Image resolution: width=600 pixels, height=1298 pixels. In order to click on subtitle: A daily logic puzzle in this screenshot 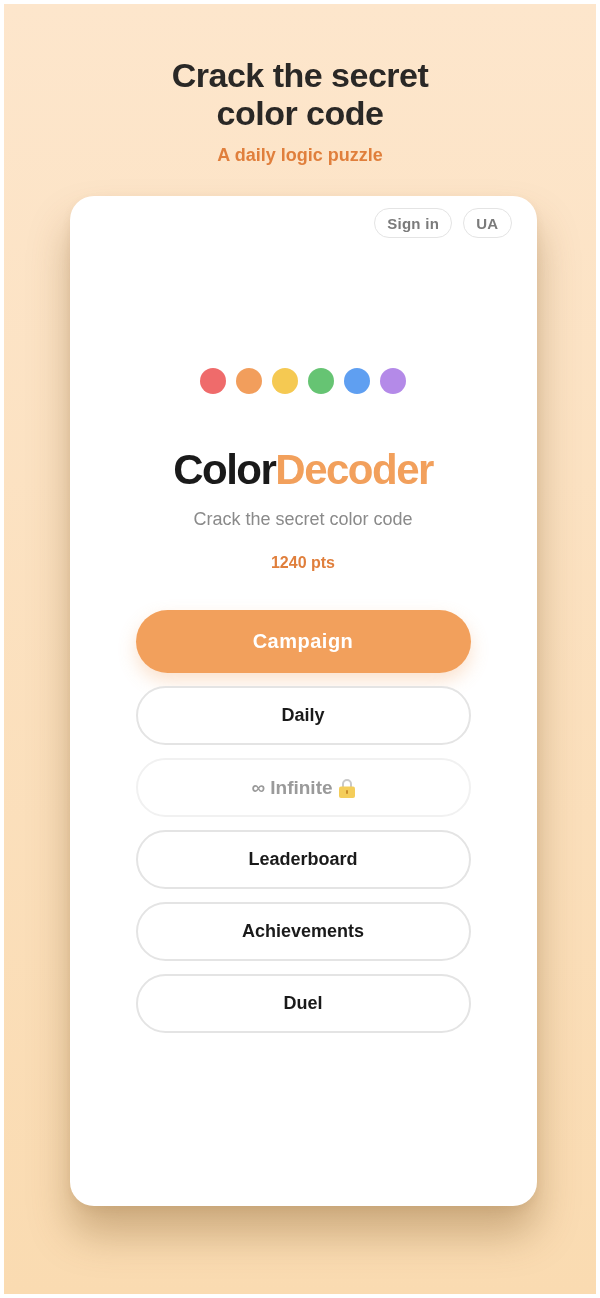, I will do `click(300, 155)`.